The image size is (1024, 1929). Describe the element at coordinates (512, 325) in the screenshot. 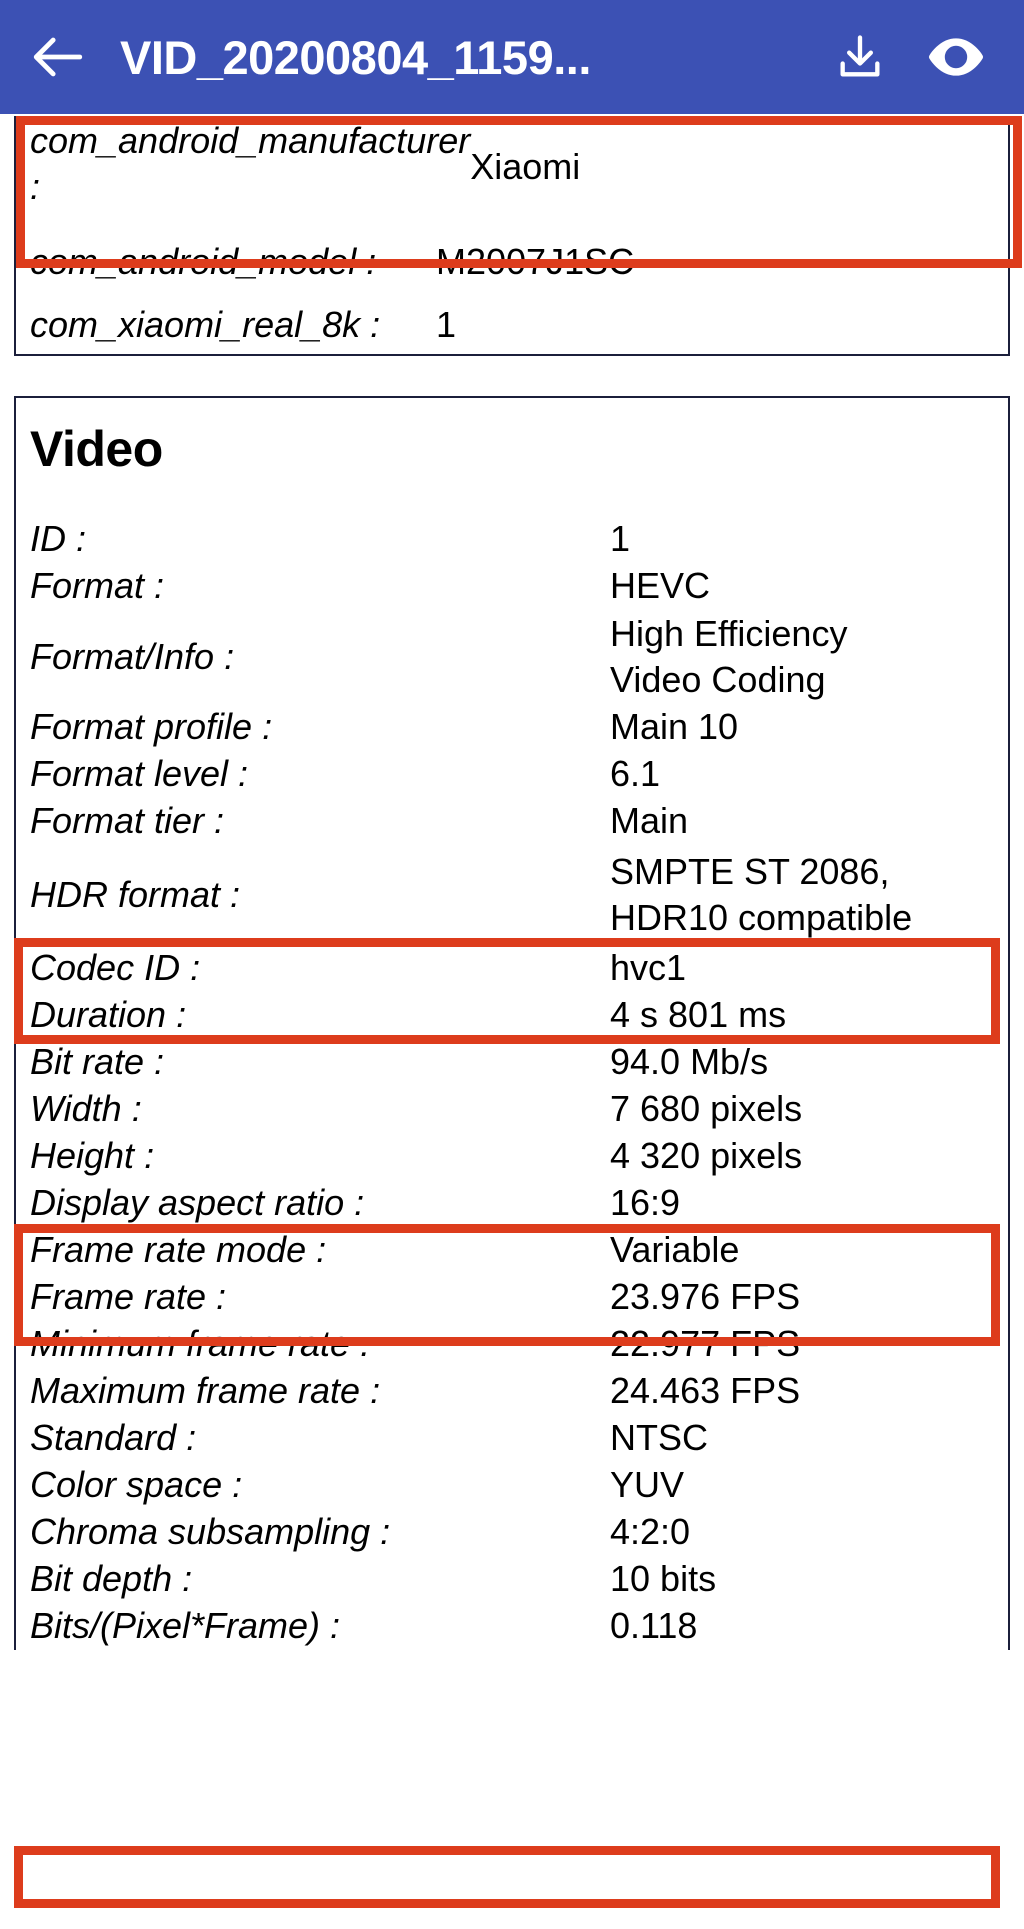

I see `table-row: com_xiaomi_real_8k : 1` at that location.